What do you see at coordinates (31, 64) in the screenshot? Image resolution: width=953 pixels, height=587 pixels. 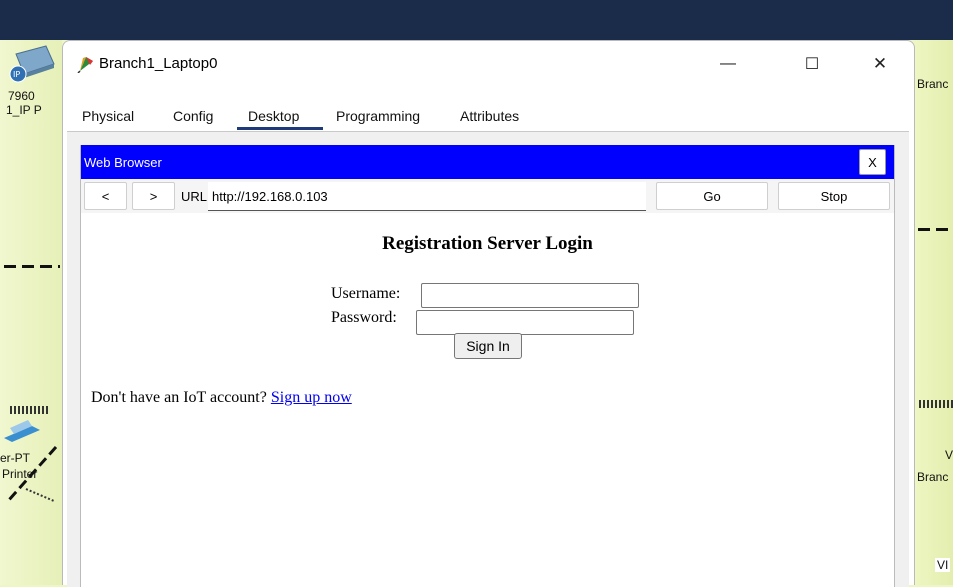 I see `ip-phone-icon: IP` at bounding box center [31, 64].